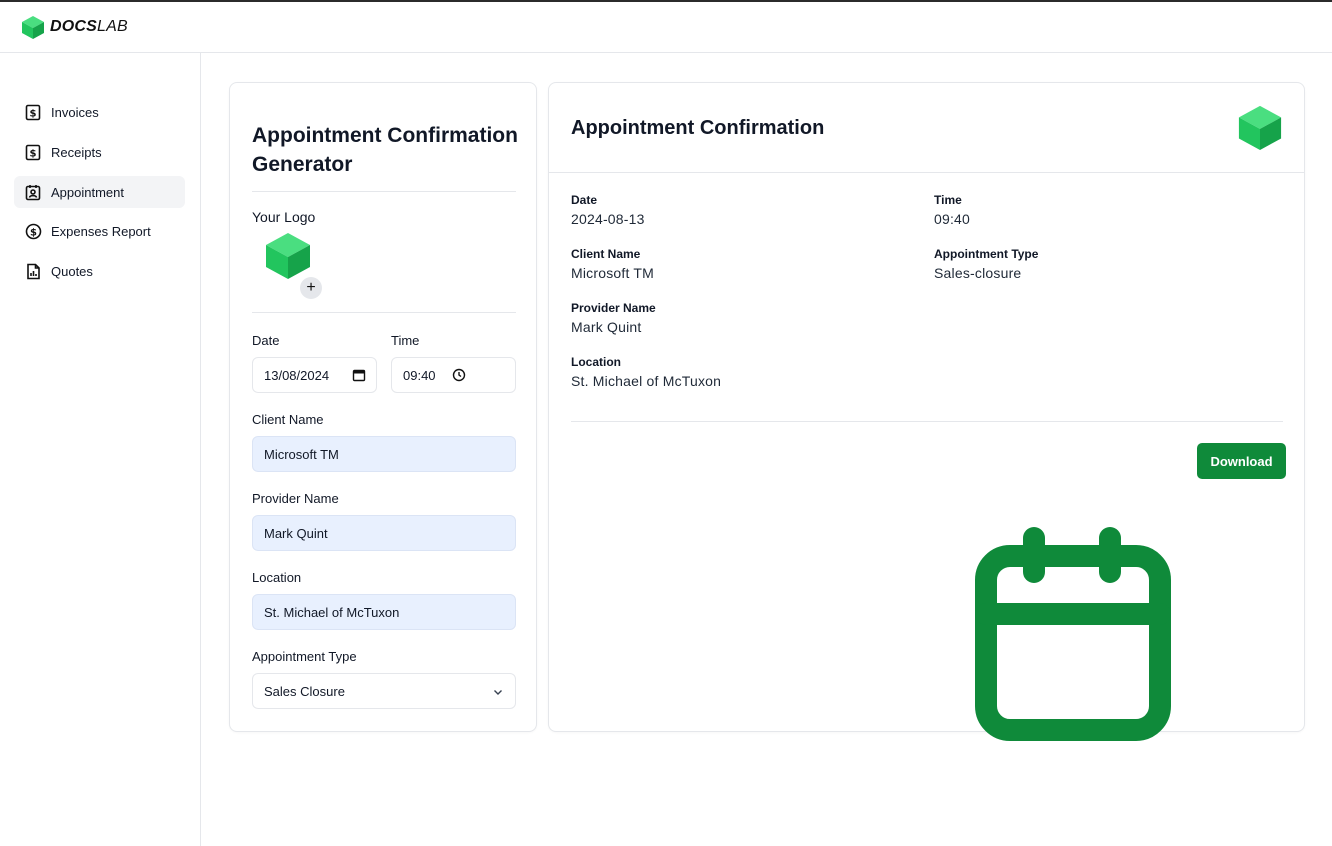 This screenshot has width=1332, height=846. What do you see at coordinates (606, 327) in the screenshot?
I see `preview-provider-value: Mark Quint` at bounding box center [606, 327].